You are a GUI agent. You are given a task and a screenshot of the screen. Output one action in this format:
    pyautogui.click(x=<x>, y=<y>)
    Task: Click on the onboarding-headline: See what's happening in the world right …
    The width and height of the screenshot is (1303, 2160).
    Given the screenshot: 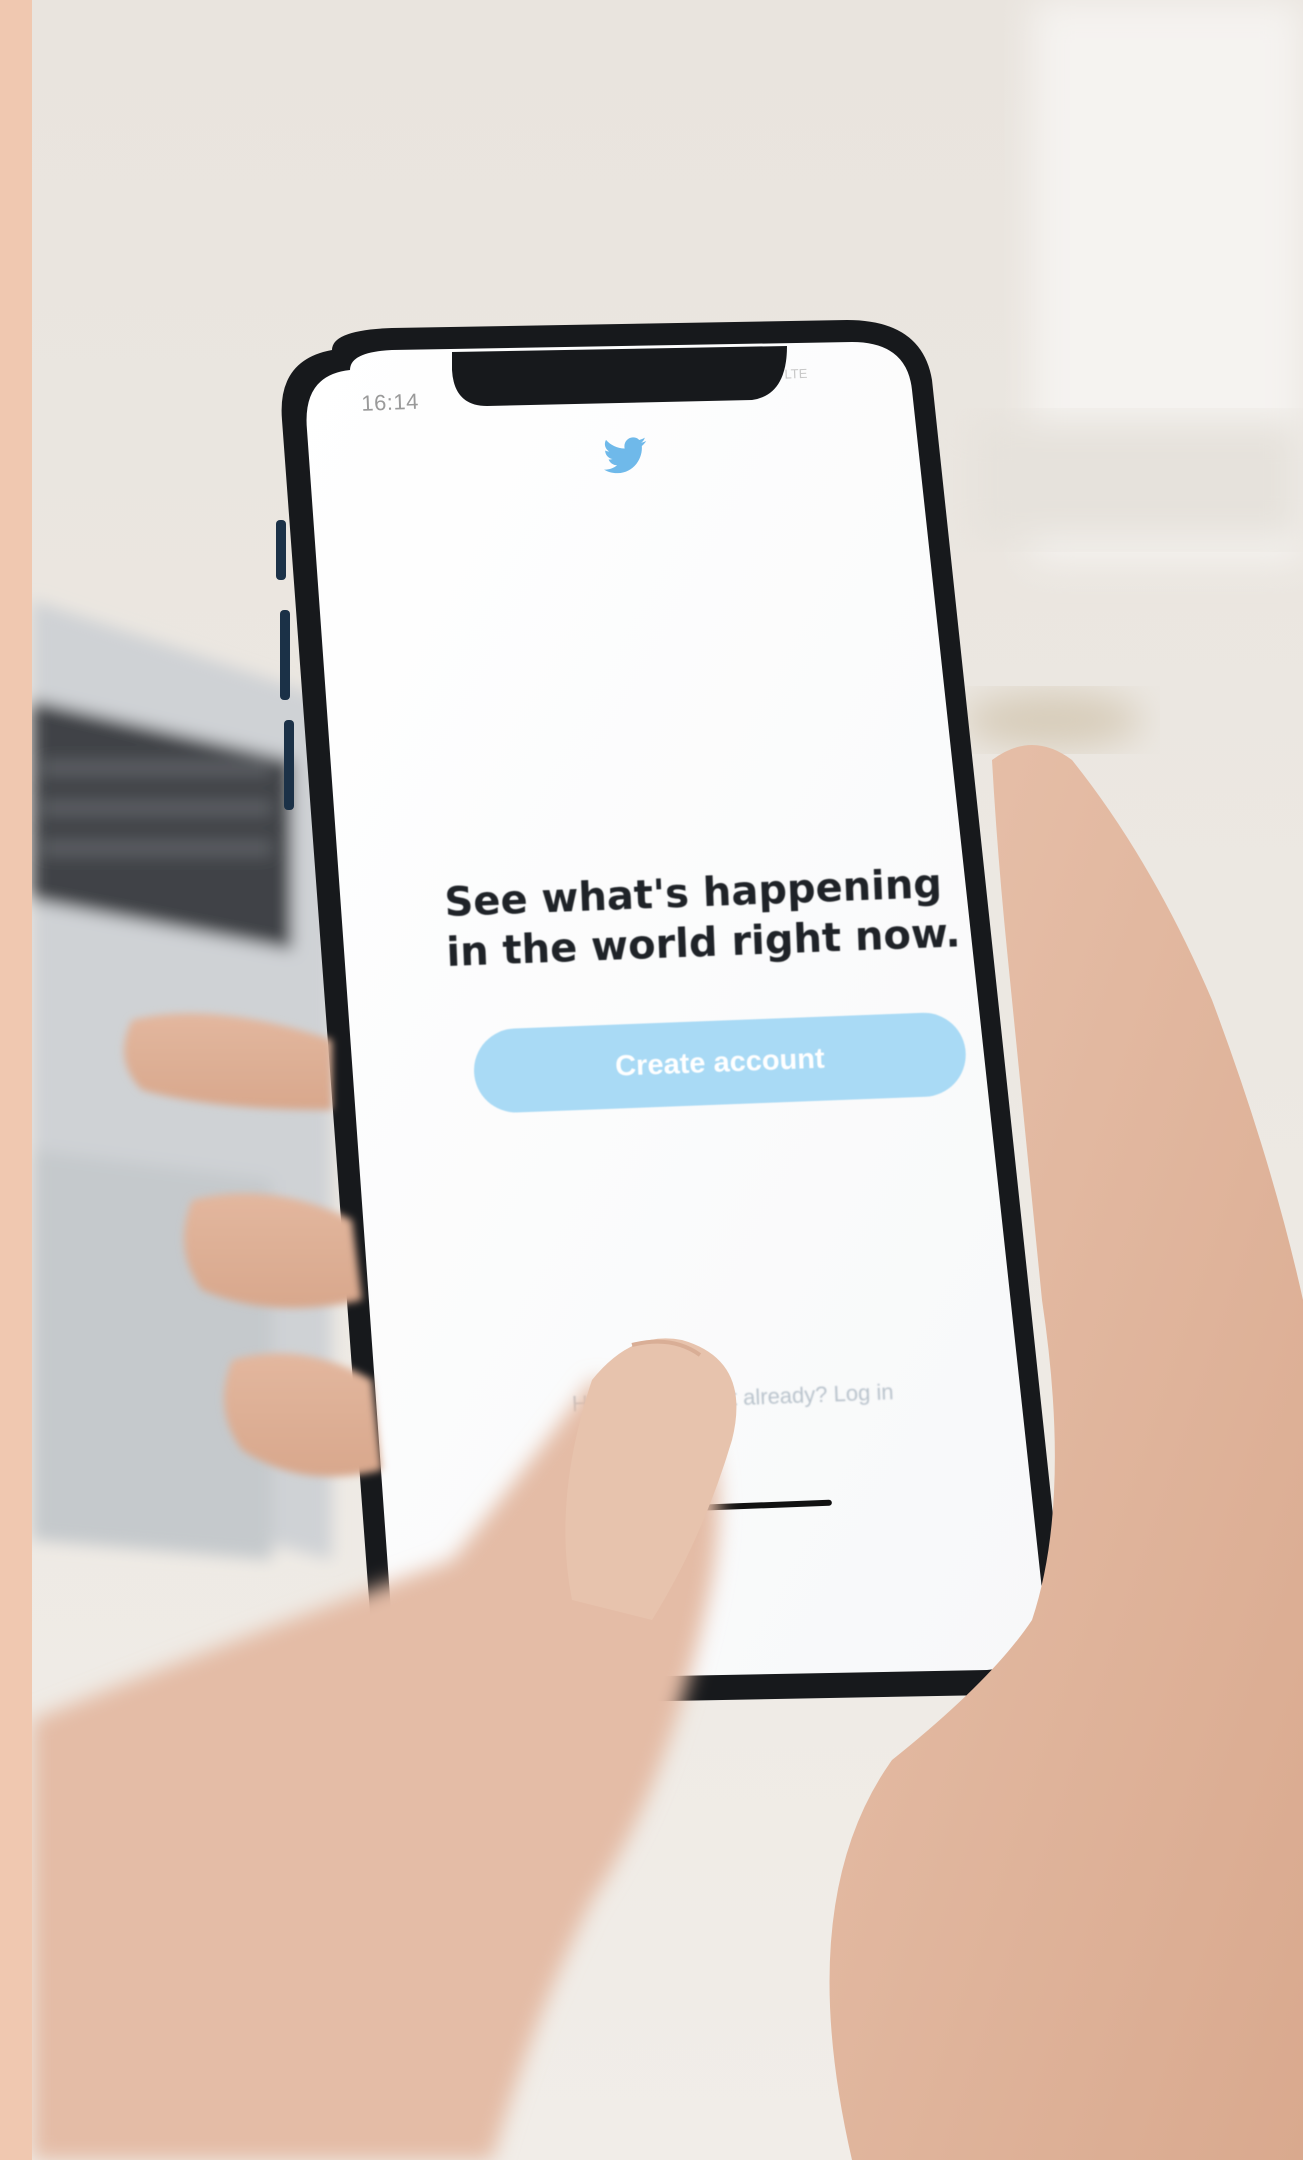 What is the action you would take?
    pyautogui.click(x=702, y=918)
    